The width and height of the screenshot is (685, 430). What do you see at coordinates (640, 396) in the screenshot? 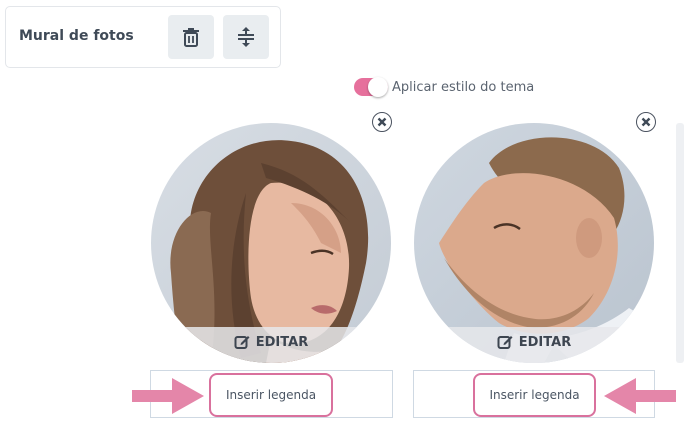
I see `arrow-left-icon` at bounding box center [640, 396].